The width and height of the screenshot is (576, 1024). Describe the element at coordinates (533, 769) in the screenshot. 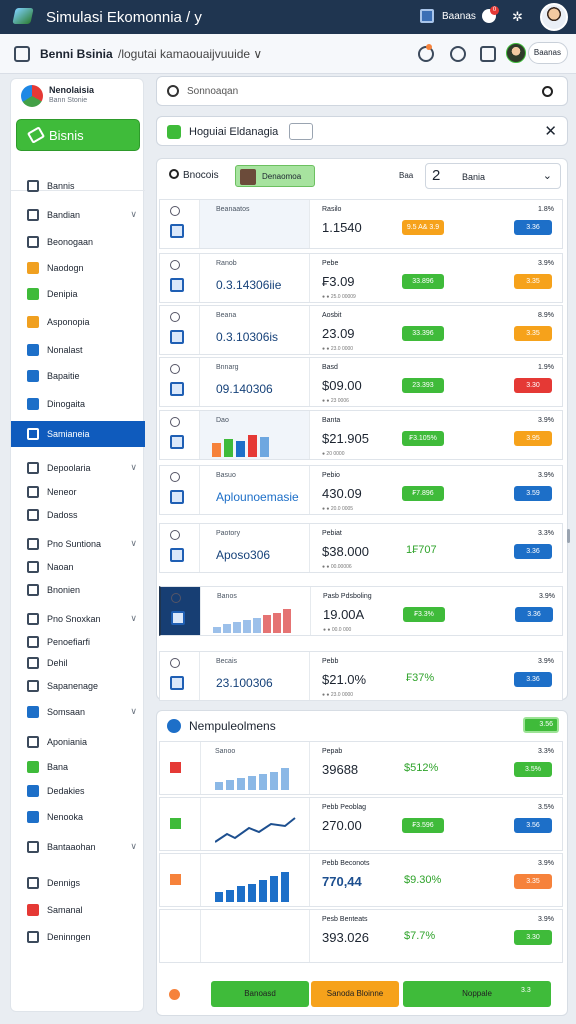

I see `summary-badge: 3.5%` at that location.